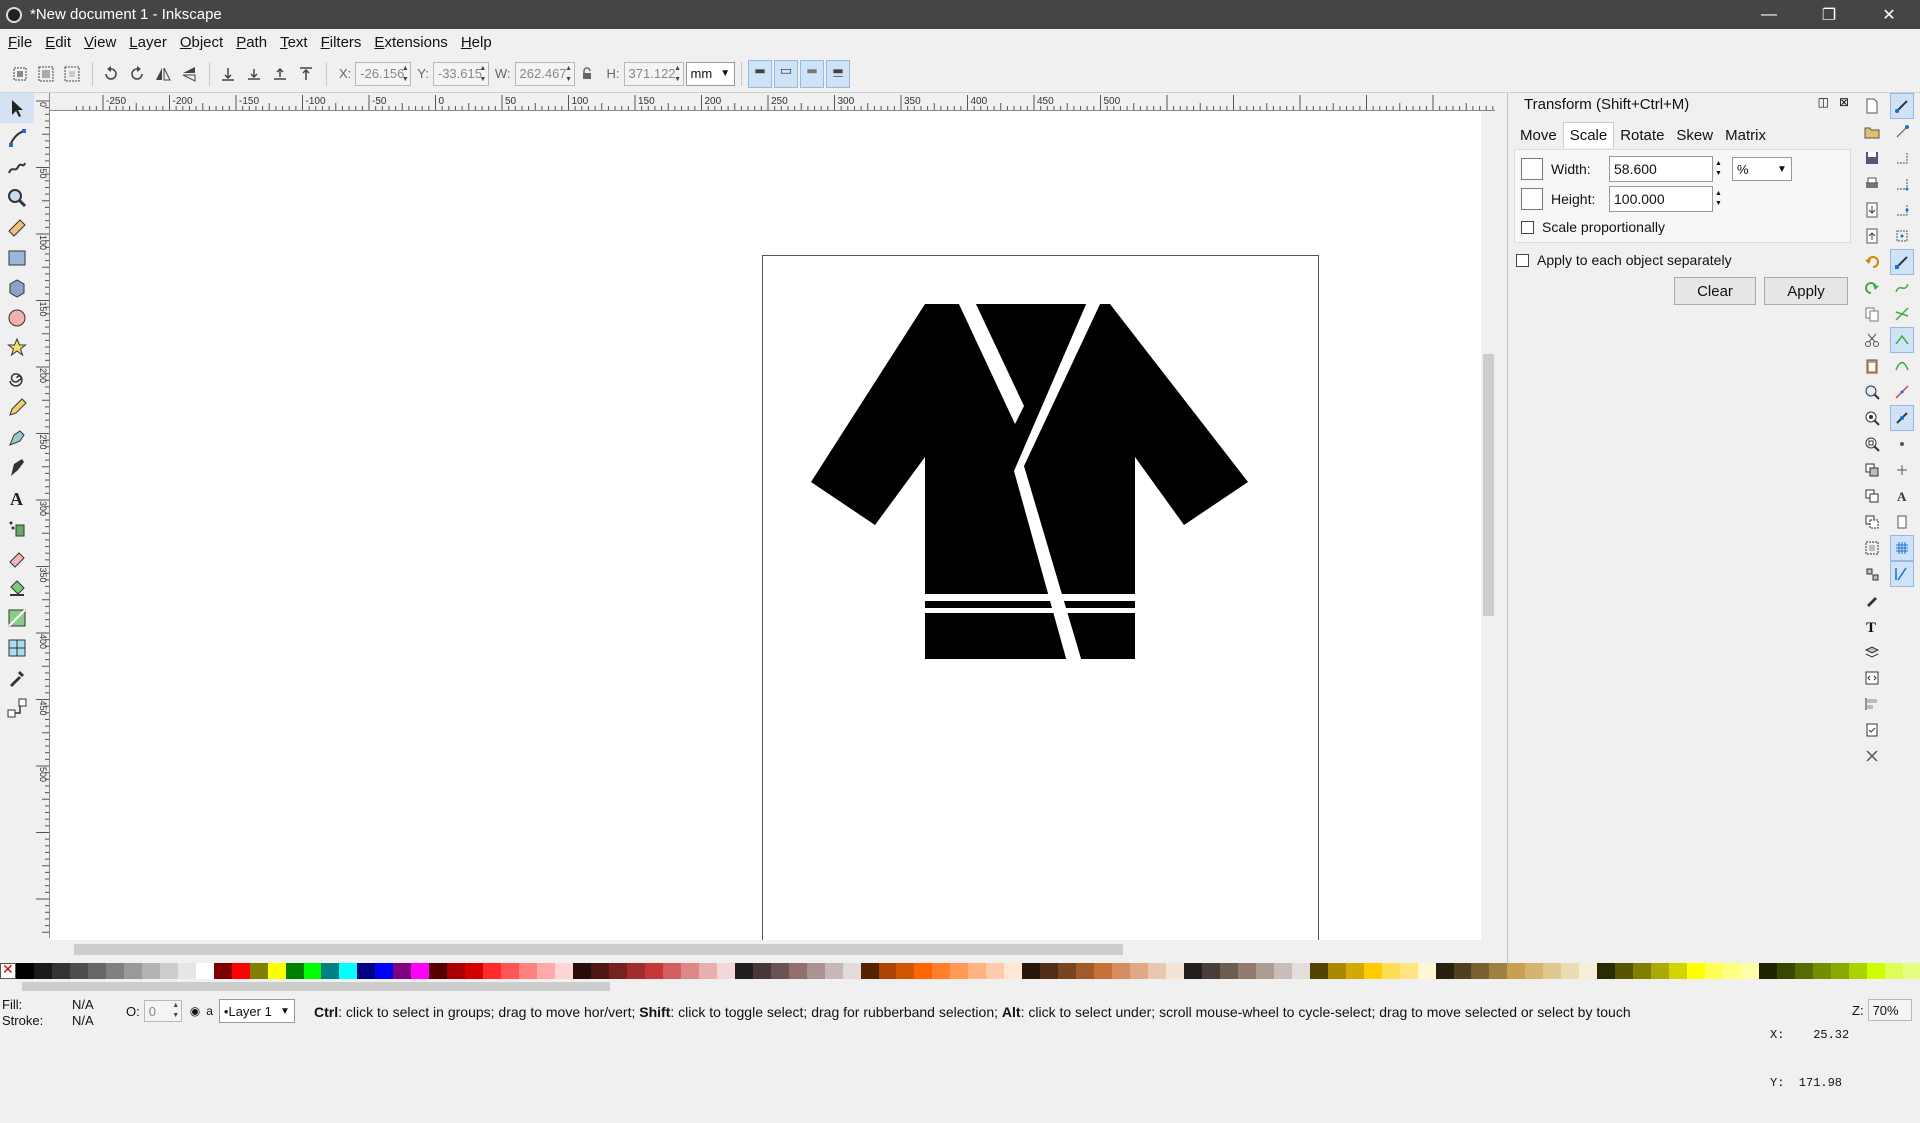 Image resolution: width=1920 pixels, height=1123 pixels. I want to click on import-icon, so click(1872, 210).